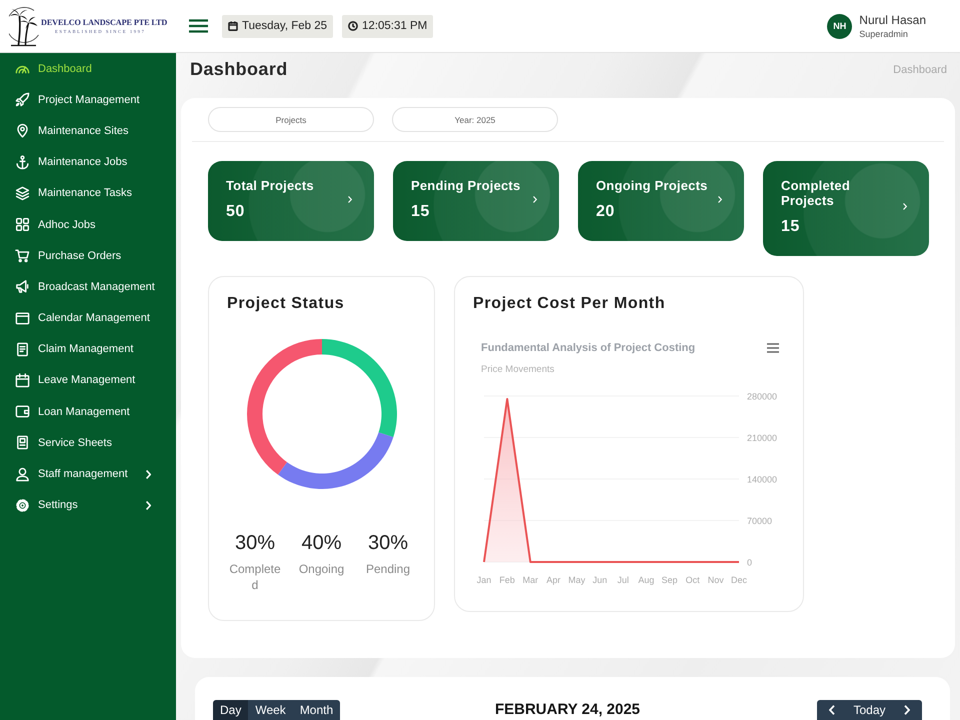  Describe the element at coordinates (88, 224) in the screenshot. I see `sidebar-item: Adhoc Jobs` at that location.